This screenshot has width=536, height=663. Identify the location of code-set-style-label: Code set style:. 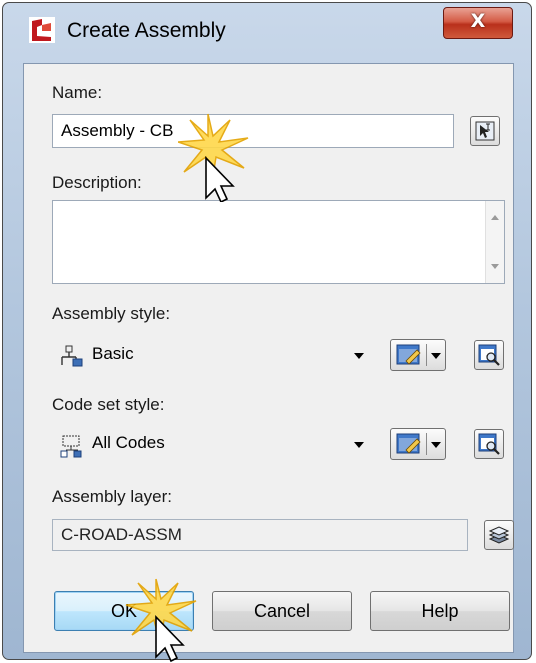
(108, 404).